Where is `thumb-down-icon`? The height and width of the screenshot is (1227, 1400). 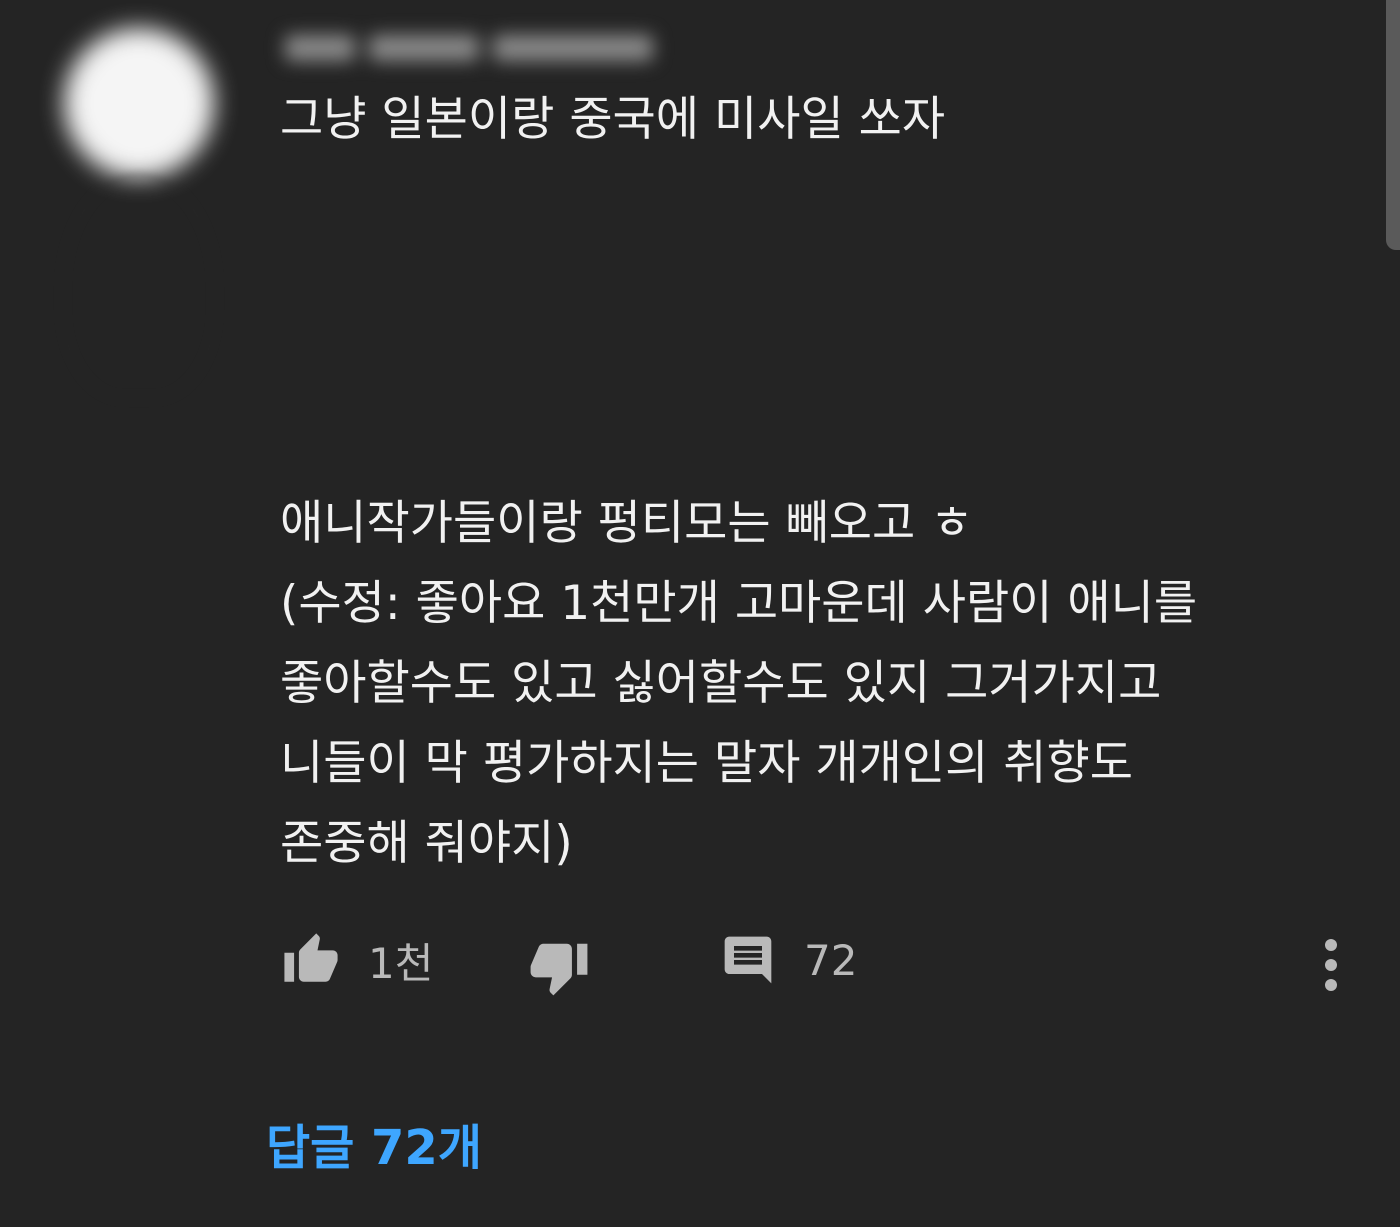
thumb-down-icon is located at coordinates (559, 967).